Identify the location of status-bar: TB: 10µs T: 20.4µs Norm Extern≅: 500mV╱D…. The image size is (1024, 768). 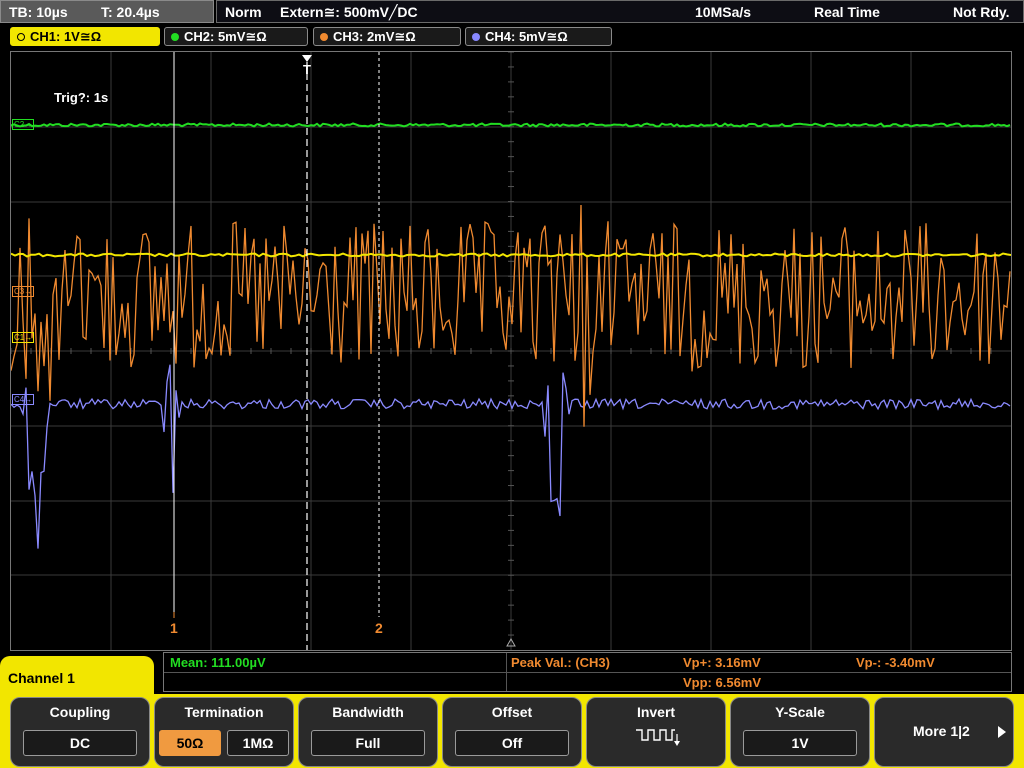
(512, 12).